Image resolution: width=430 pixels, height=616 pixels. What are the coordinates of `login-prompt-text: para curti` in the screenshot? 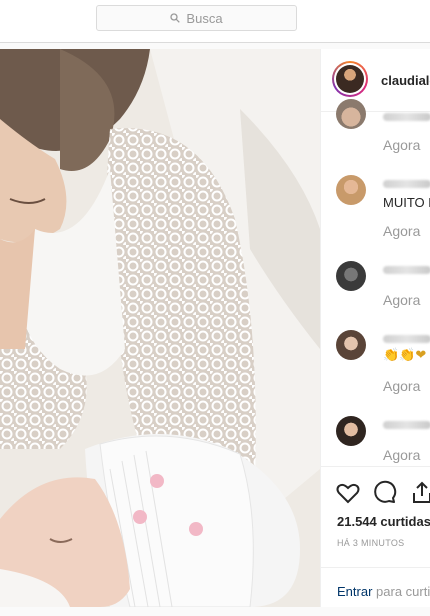 It's located at (403, 591).